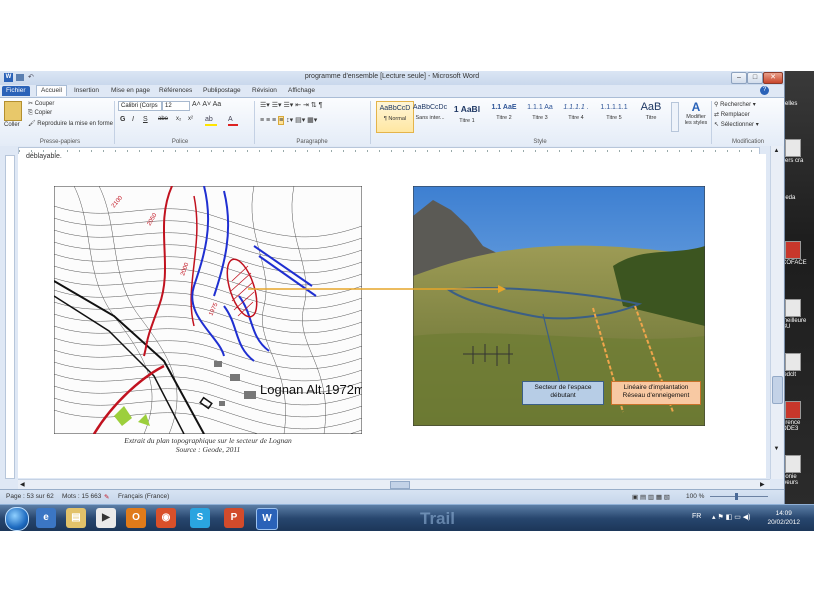 This screenshot has height=600, width=814. I want to click on paste-button: Coller, so click(12, 125).